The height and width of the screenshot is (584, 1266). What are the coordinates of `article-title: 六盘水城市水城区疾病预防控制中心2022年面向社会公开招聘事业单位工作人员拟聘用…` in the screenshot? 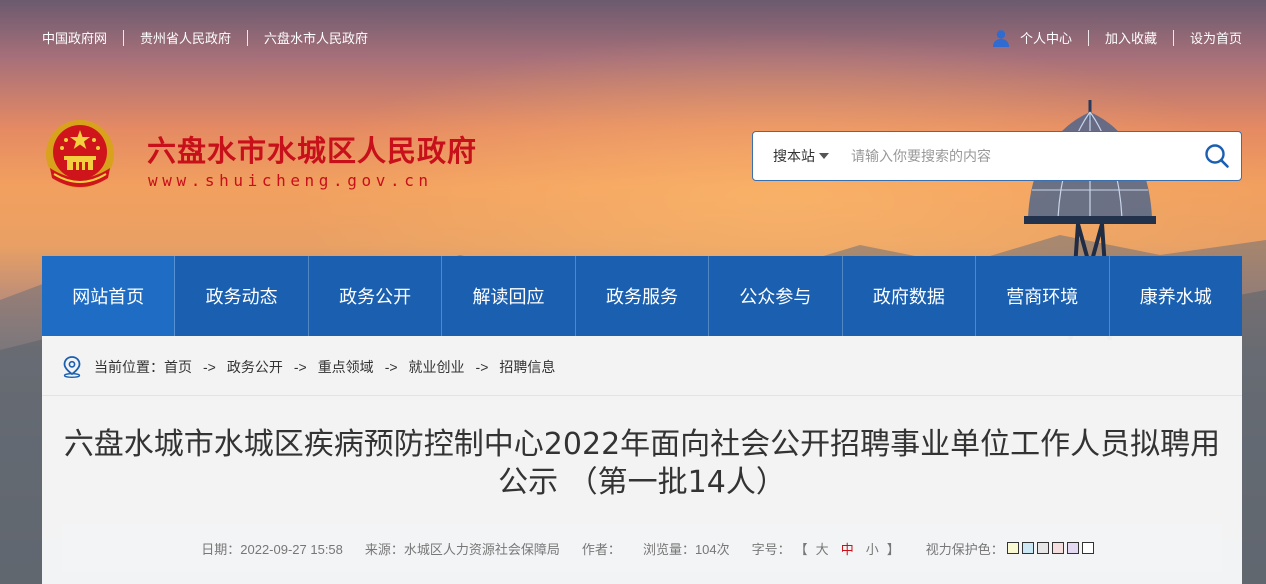 It's located at (642, 464).